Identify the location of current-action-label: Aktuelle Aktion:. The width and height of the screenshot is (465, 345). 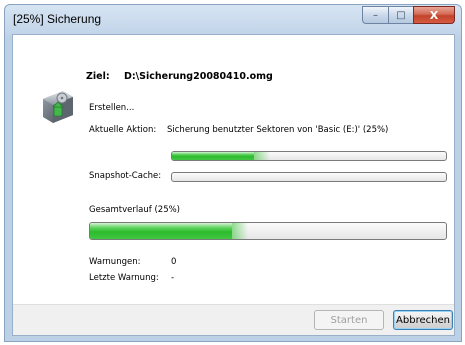
(123, 130).